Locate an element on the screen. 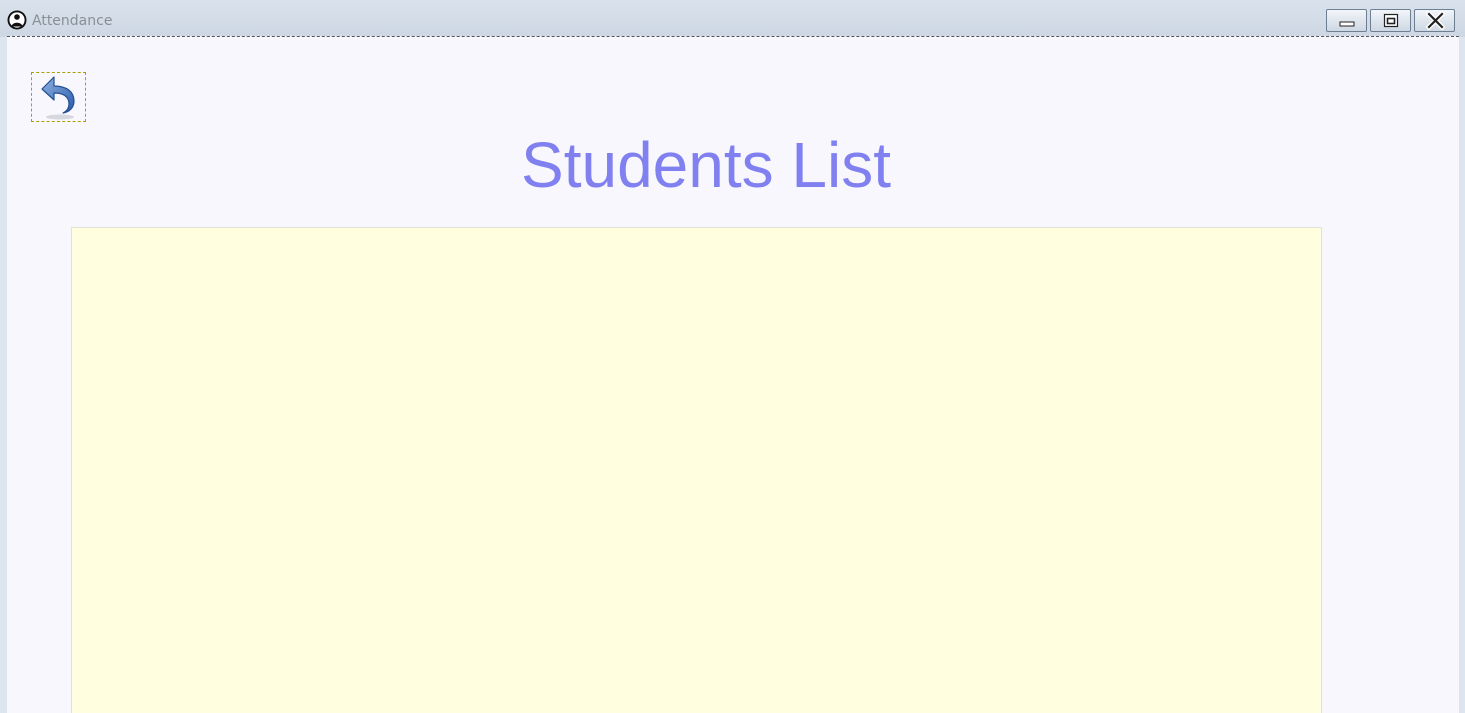 The image size is (1465, 713). close-button is located at coordinates (1434, 20).